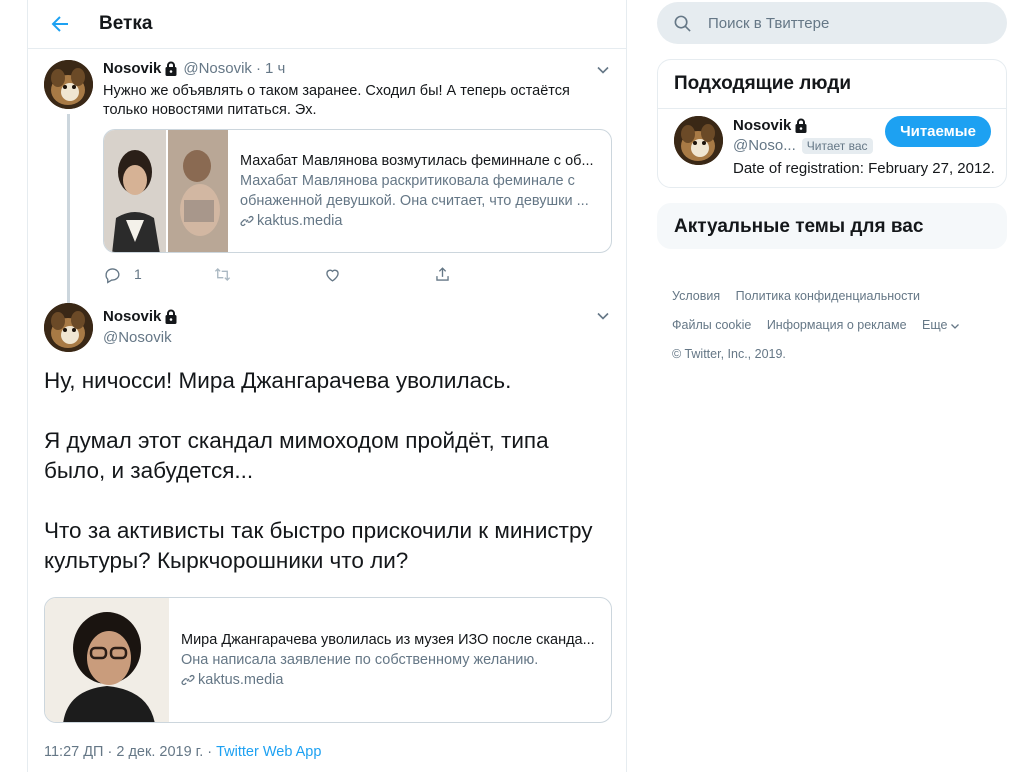  Describe the element at coordinates (711, 325) in the screenshot. I see `footer-link-cookies: Файлы cookie` at that location.